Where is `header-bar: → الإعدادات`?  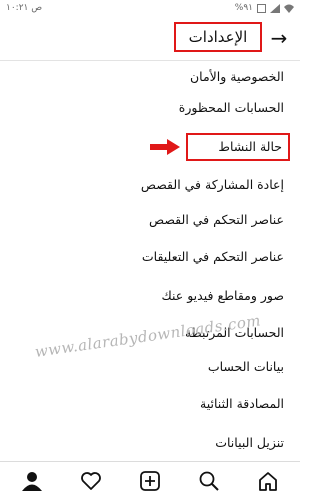 header-bar: → الإعدادات is located at coordinates (150, 39).